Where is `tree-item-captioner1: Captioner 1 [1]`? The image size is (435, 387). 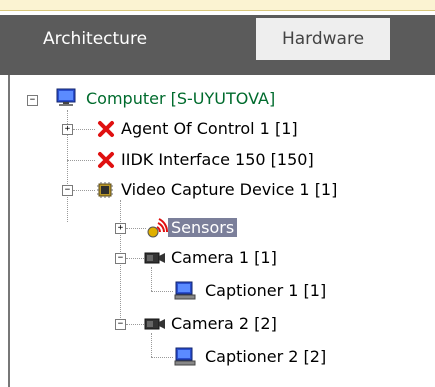
tree-item-captioner1: Captioner 1 [1] is located at coordinates (265, 291).